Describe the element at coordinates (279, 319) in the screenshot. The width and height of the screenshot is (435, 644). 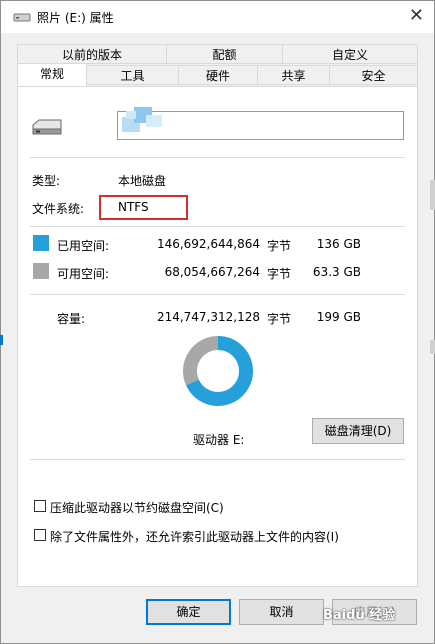
I see `capacity-unit: 字节` at that location.